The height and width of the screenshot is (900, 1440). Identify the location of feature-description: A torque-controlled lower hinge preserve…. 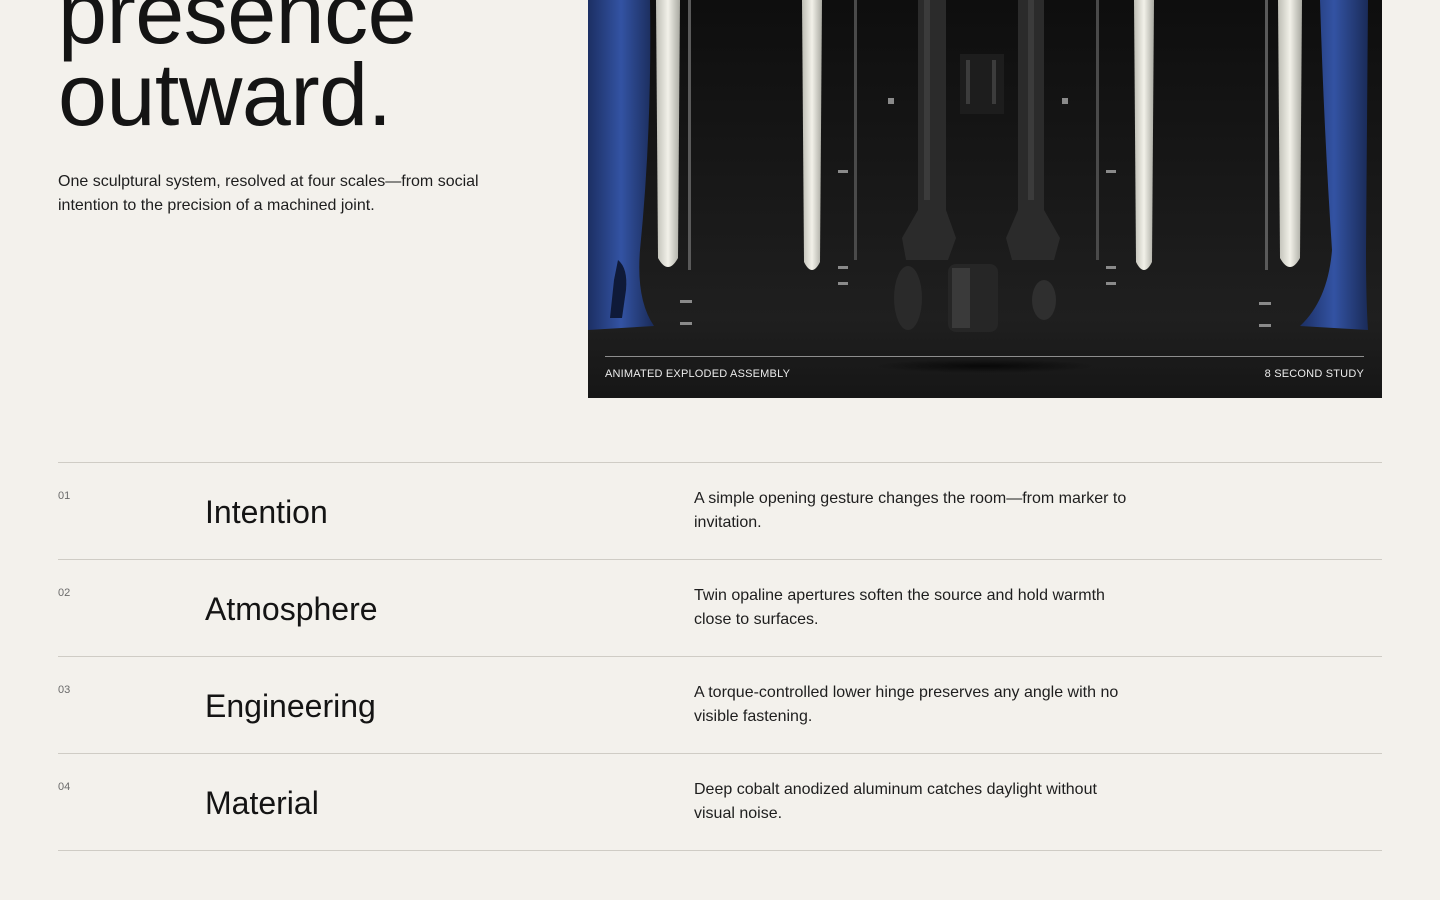
(906, 704).